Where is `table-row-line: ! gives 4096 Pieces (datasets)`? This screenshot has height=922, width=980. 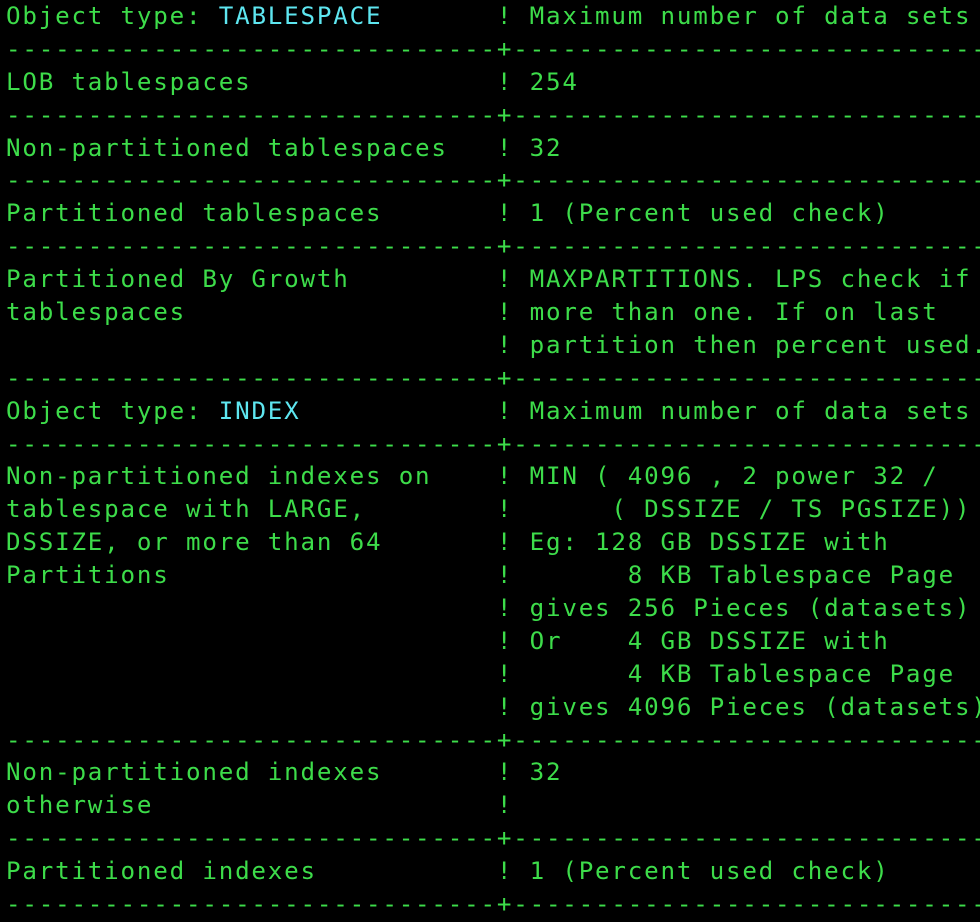 table-row-line: ! gives 4096 Pieces (datasets) is located at coordinates (493, 707).